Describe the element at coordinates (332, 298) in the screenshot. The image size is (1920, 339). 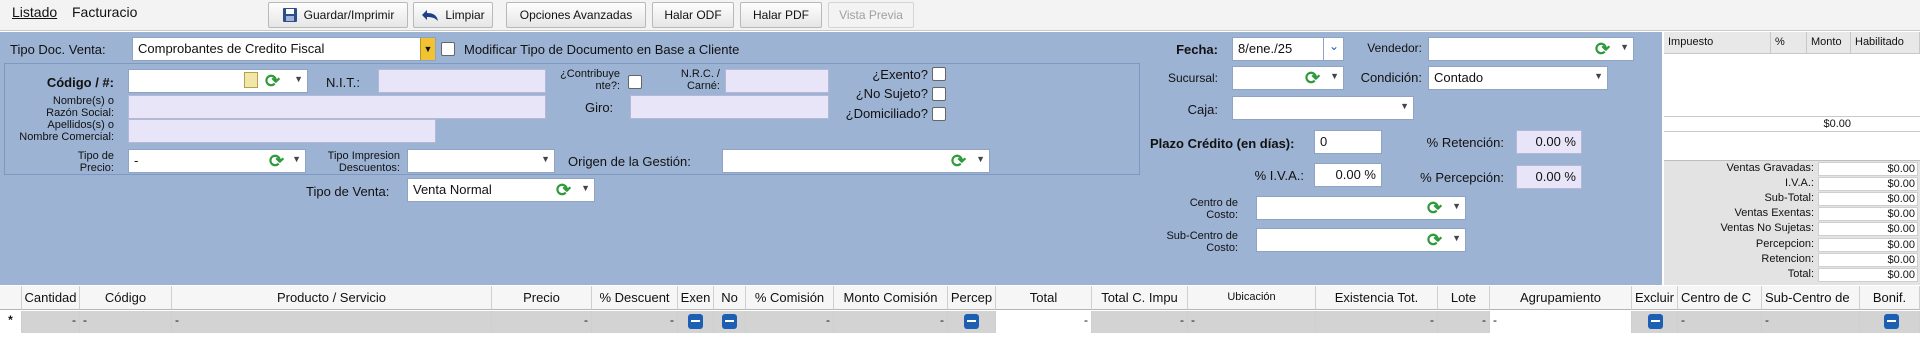
I see `column-header: Producto / Servicio` at that location.